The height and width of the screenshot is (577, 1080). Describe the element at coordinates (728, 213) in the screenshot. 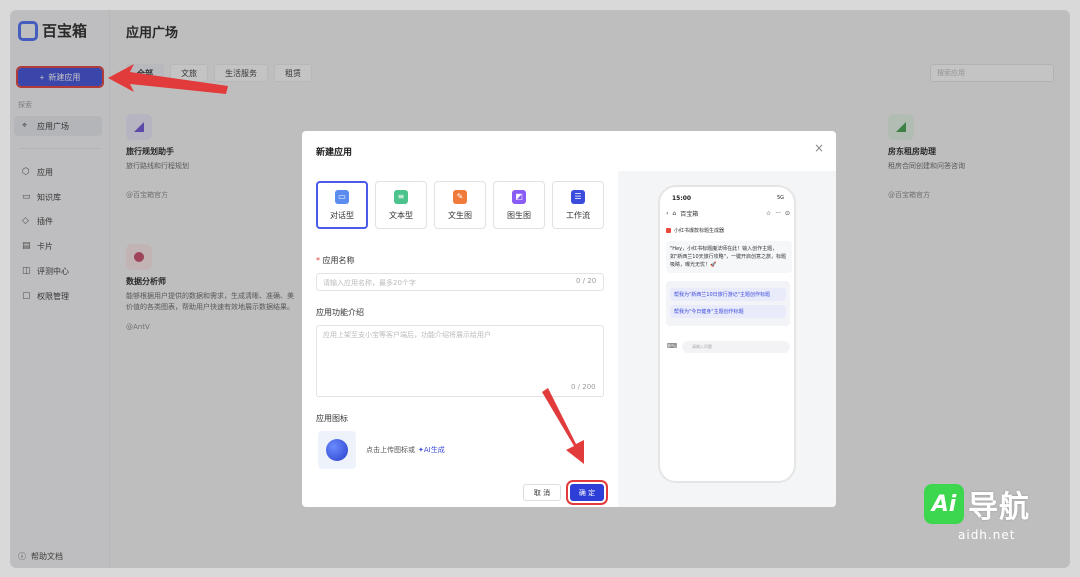

I see `phone-nav-bar: ‹ ⌂ 百宝箱 ☆ ··· ⊙` at that location.